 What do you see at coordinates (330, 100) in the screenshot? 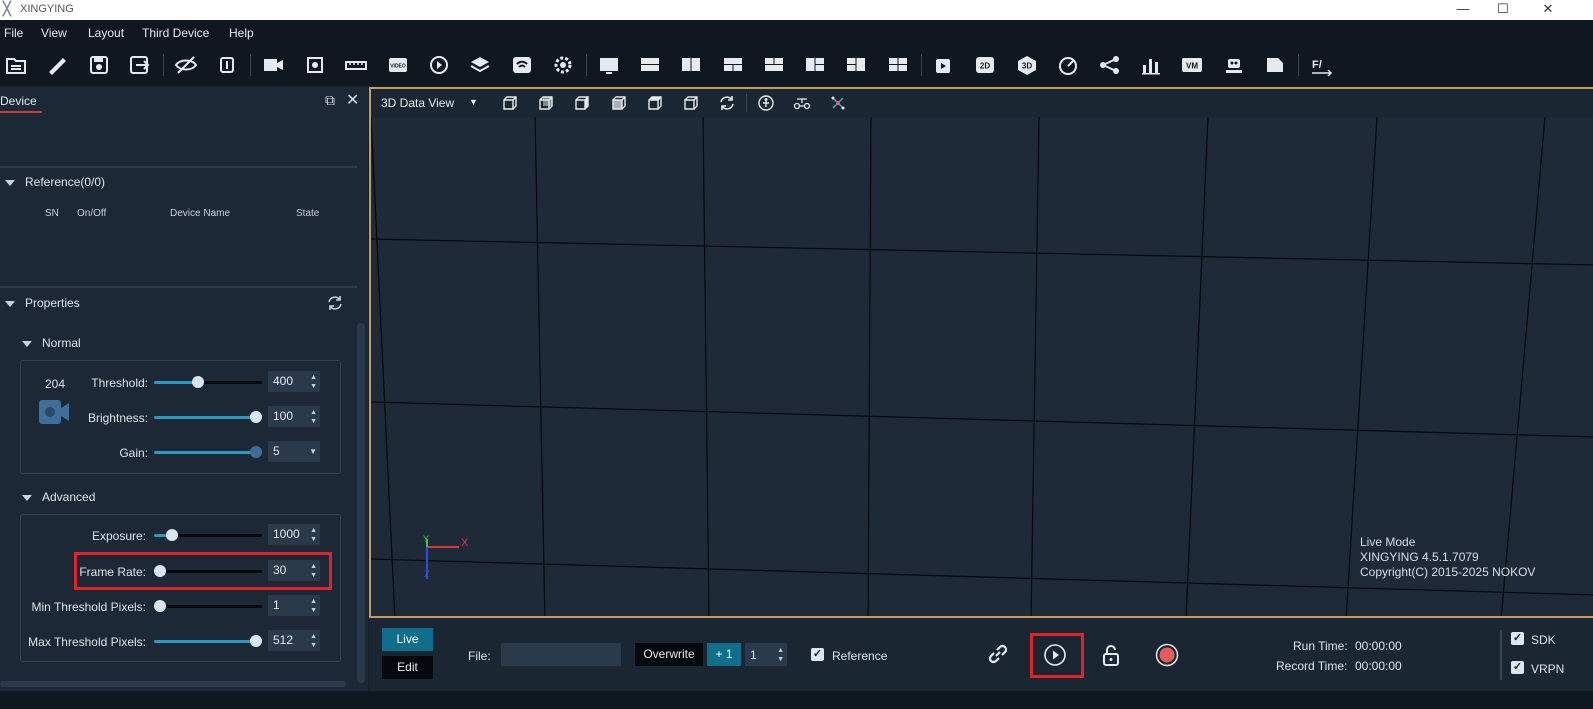
I see `undock-icon: ⧉` at bounding box center [330, 100].